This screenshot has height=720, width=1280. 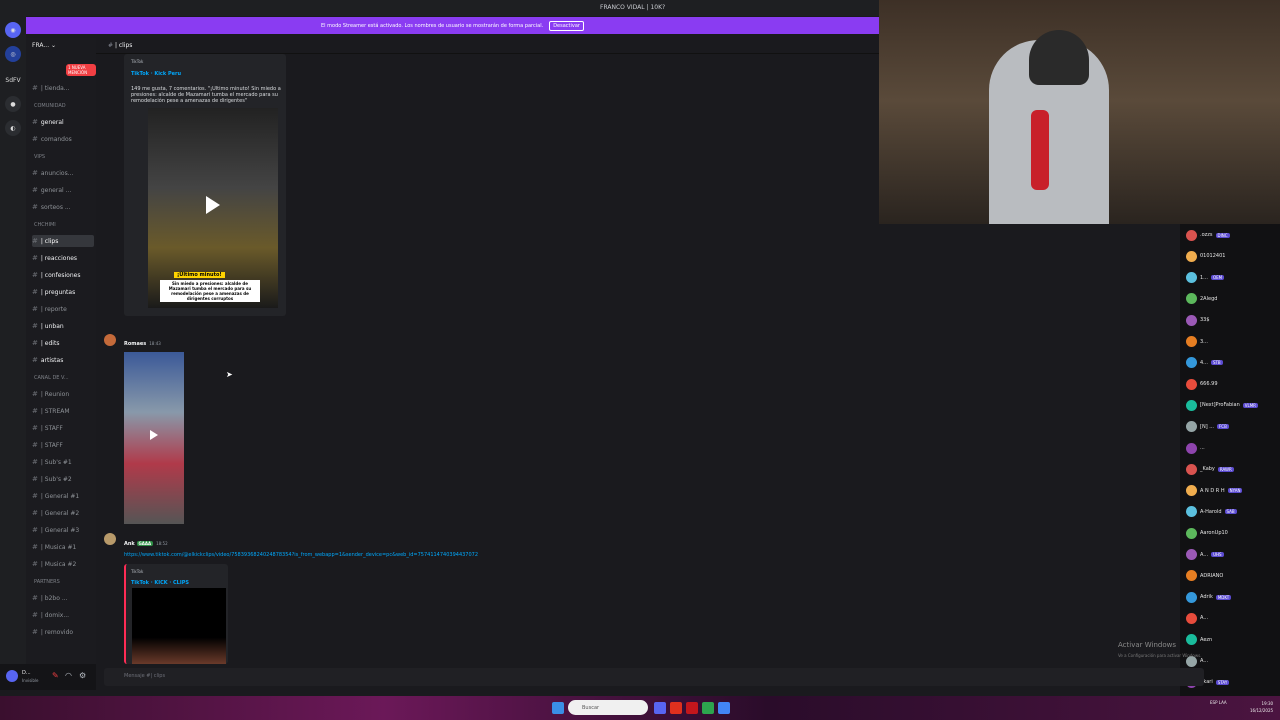 I want to click on sidebar-channel: # comandos, so click(x=63, y=139).